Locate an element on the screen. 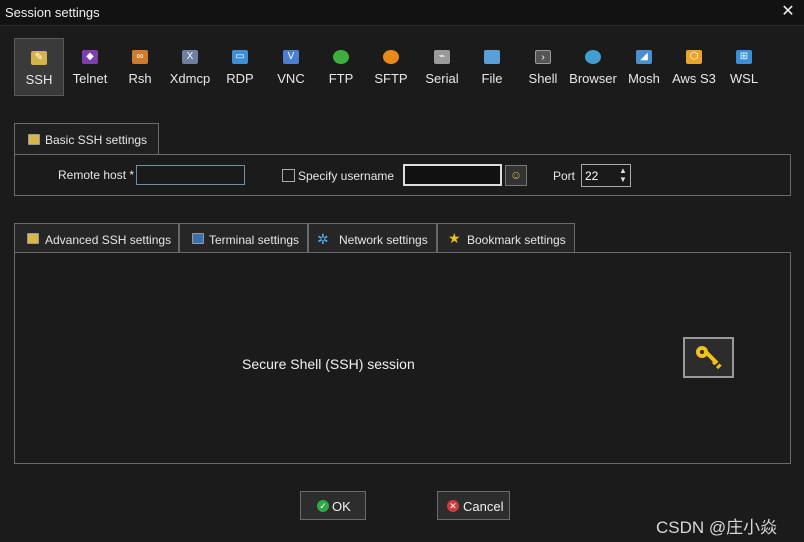 The height and width of the screenshot is (542, 804). ok-label: OK is located at coordinates (341, 506).